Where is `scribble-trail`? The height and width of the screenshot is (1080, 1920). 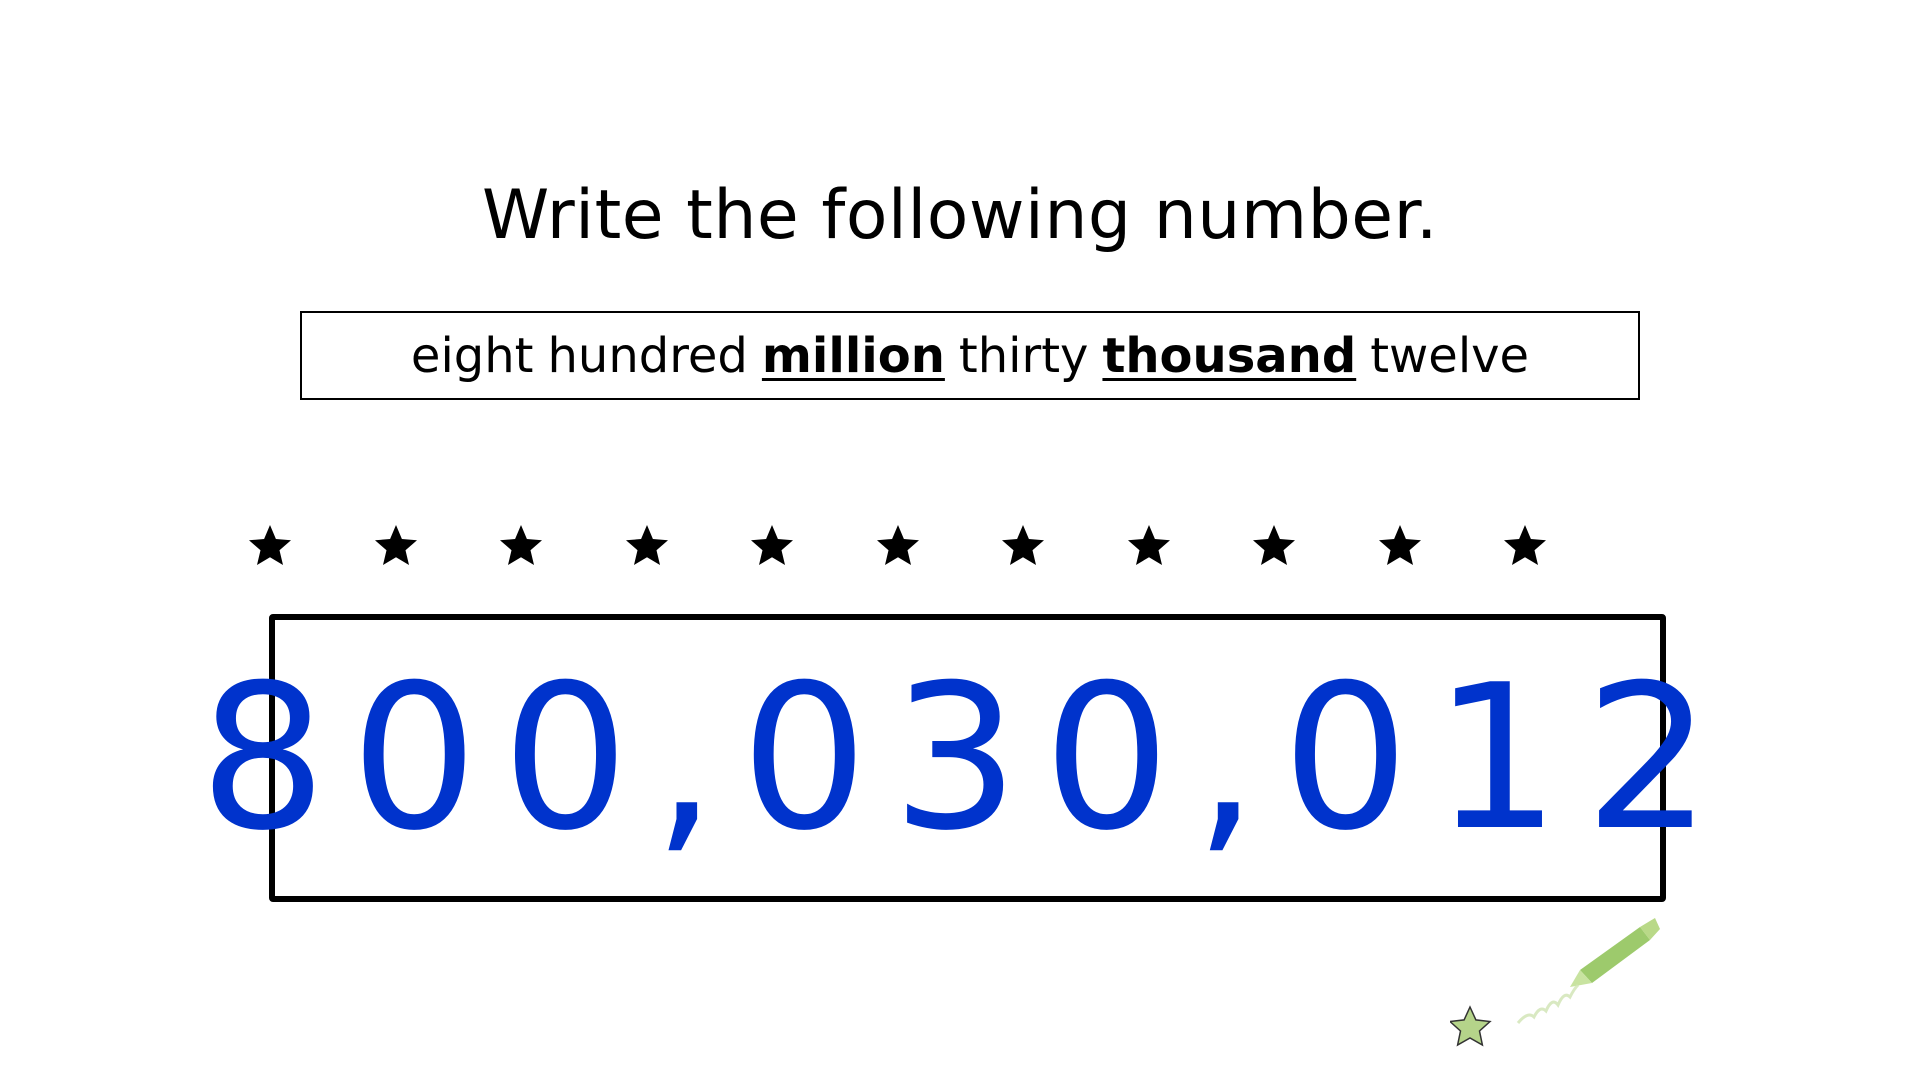
scribble-trail is located at coordinates (1548, 1003).